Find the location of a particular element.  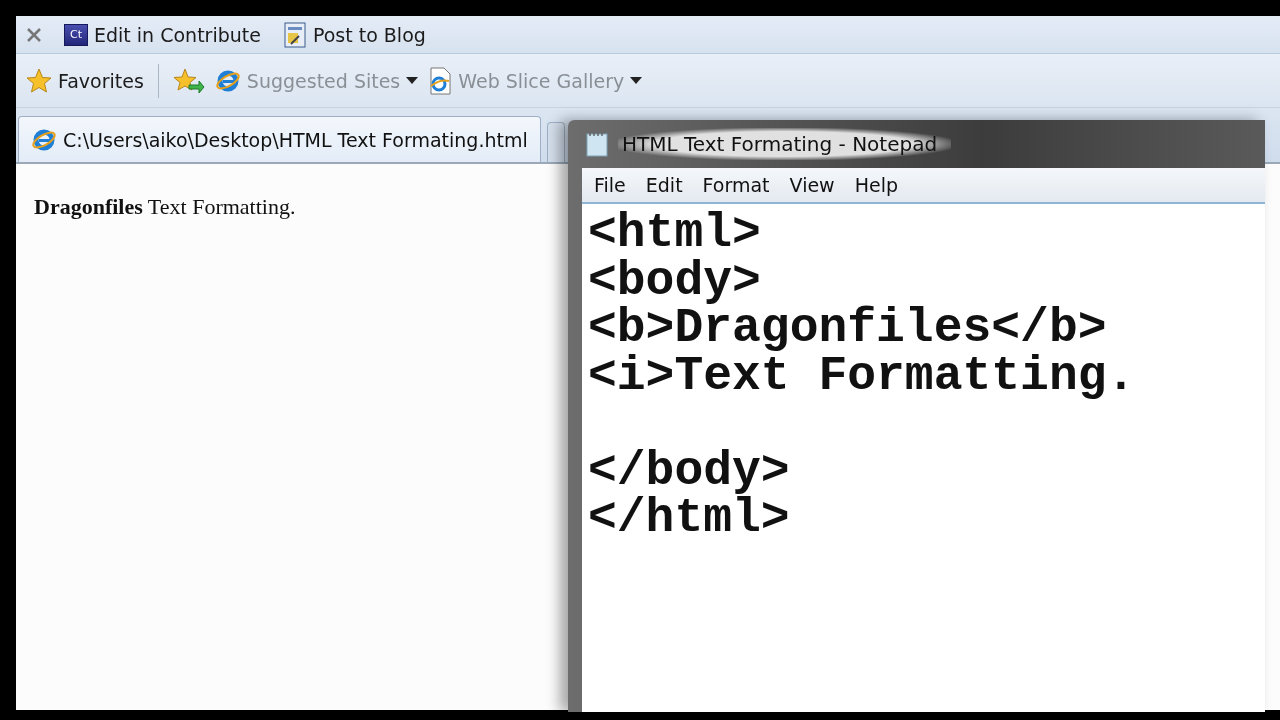

notepad-icon is located at coordinates (597, 144).